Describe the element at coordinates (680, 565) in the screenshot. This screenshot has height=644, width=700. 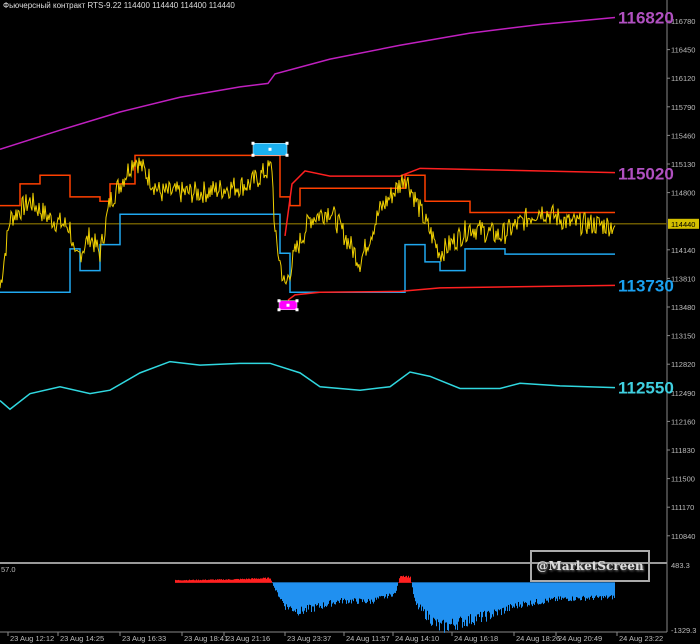
I see `sub-axis-label: 483.3` at that location.